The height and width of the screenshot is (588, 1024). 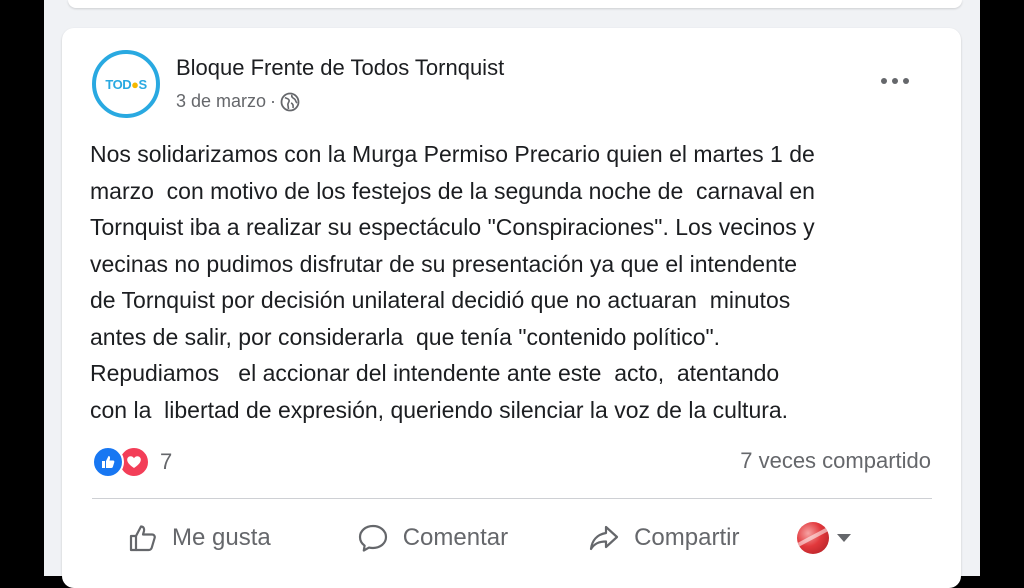 I want to click on page-name-link: Bloque Frente de Todos Tornquist, so click(x=340, y=68).